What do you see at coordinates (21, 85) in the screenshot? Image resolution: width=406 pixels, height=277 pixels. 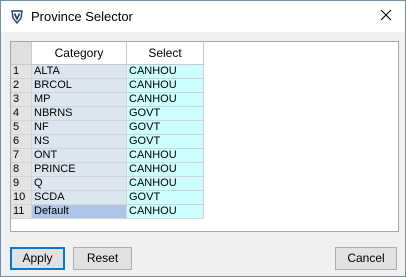 I see `row-number-cell: 2` at bounding box center [21, 85].